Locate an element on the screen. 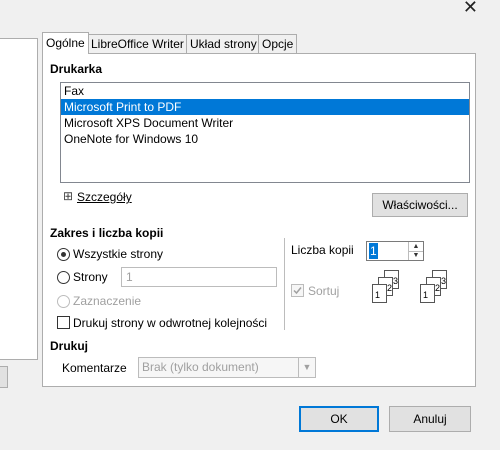 The image size is (500, 450). all-pages-label: Wszystkie strony is located at coordinates (118, 254).